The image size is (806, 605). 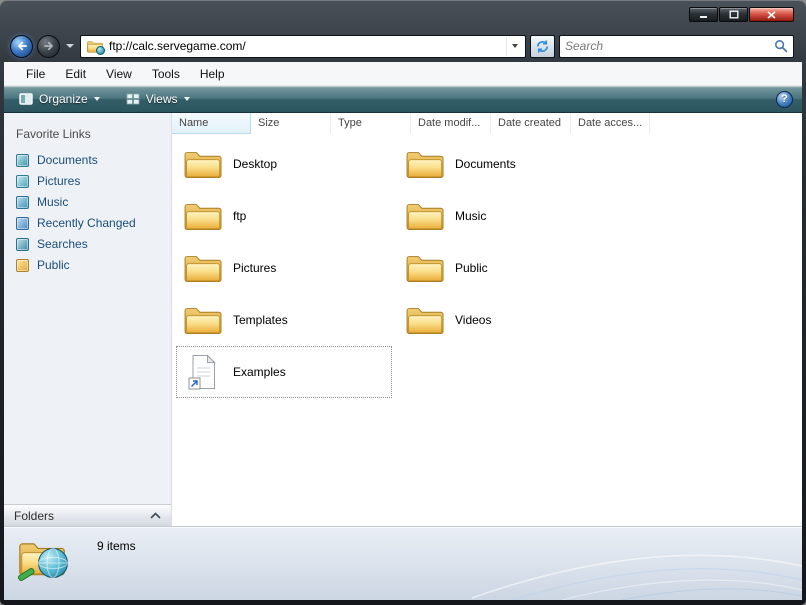 What do you see at coordinates (703, 14) in the screenshot?
I see `minimize-button` at bounding box center [703, 14].